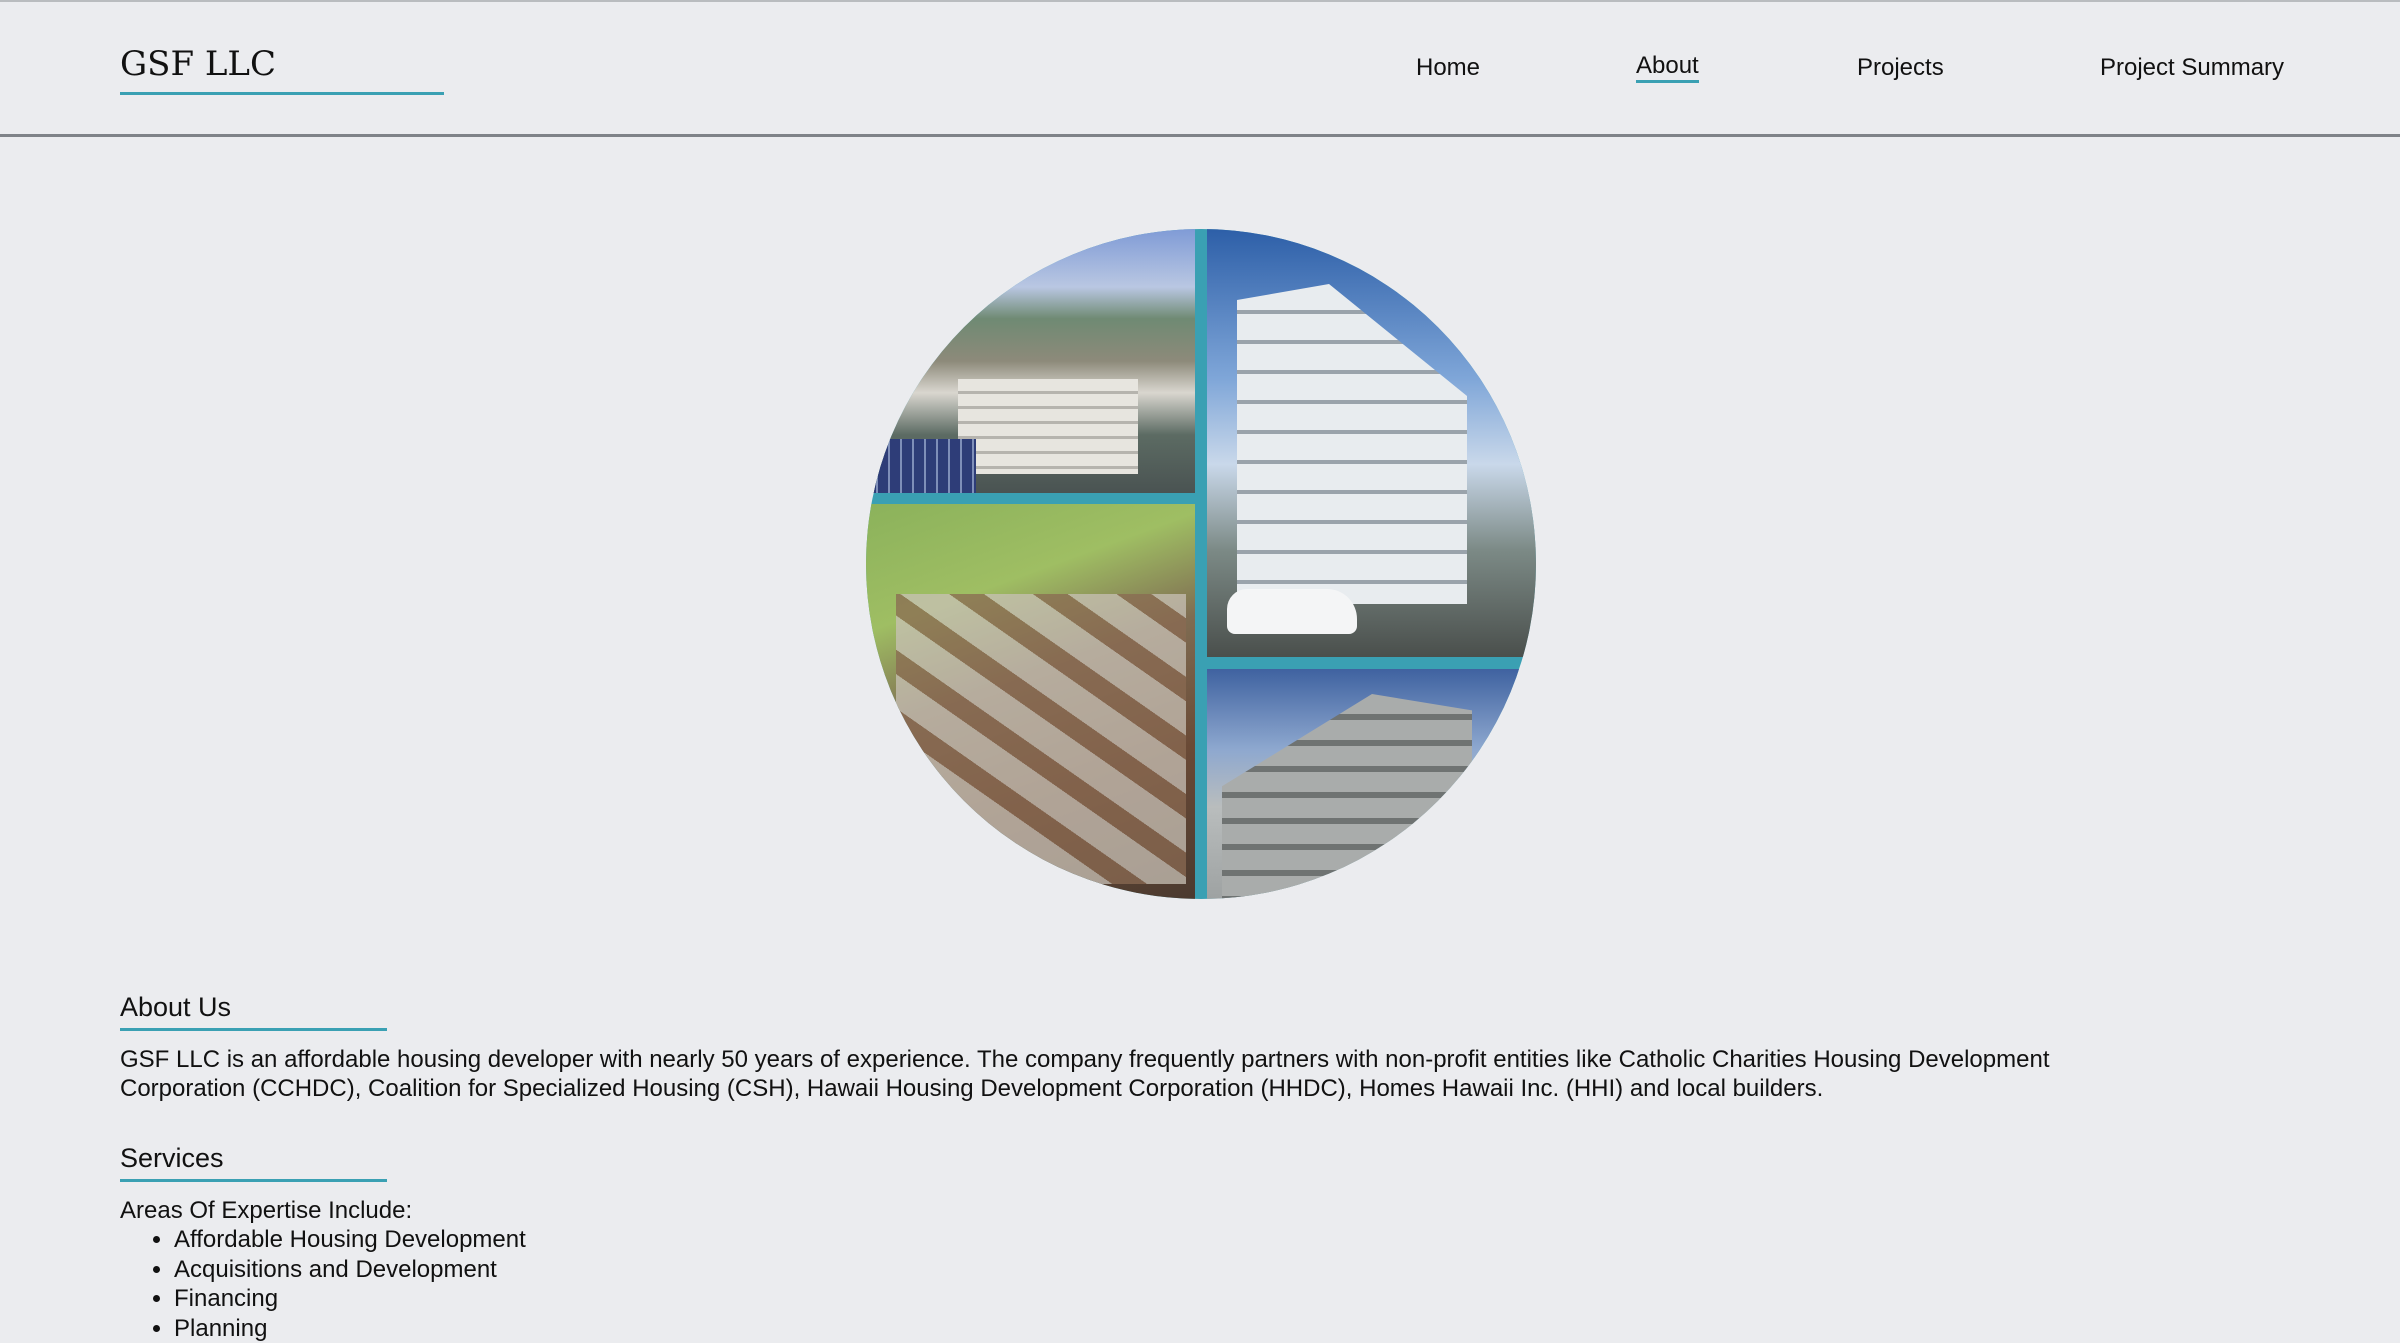 The image size is (2400, 1343). What do you see at coordinates (1247, 1270) in the screenshot?
I see `list-item: Acquisitions and Development` at bounding box center [1247, 1270].